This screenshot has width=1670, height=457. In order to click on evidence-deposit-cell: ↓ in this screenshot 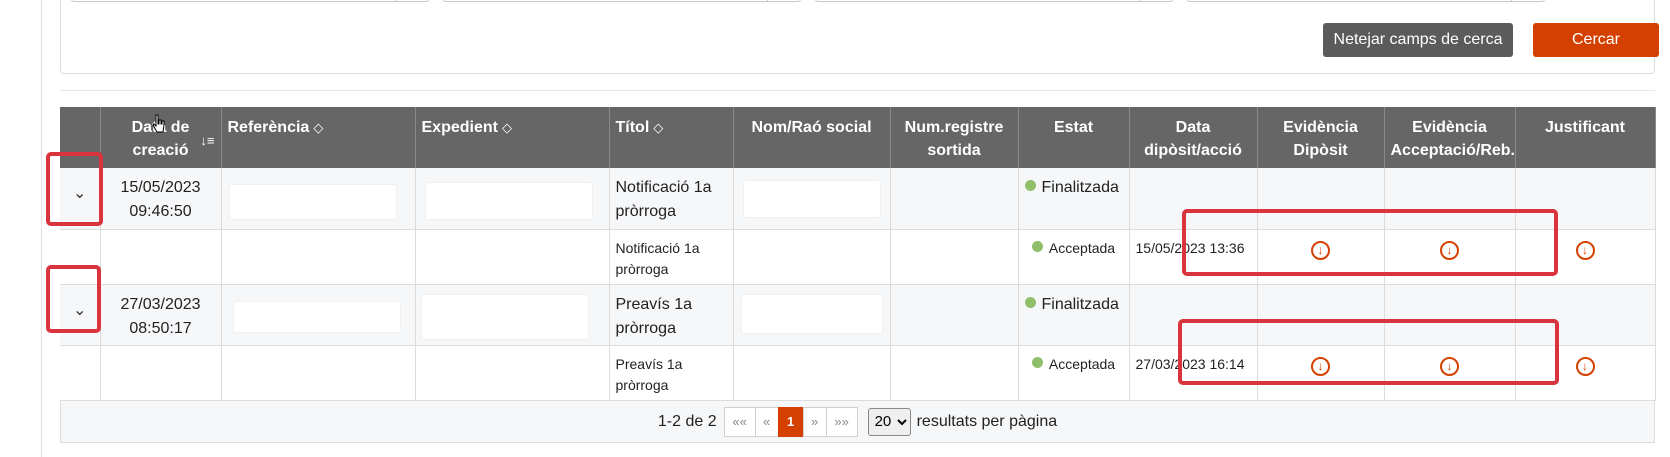, I will do `click(1321, 257)`.